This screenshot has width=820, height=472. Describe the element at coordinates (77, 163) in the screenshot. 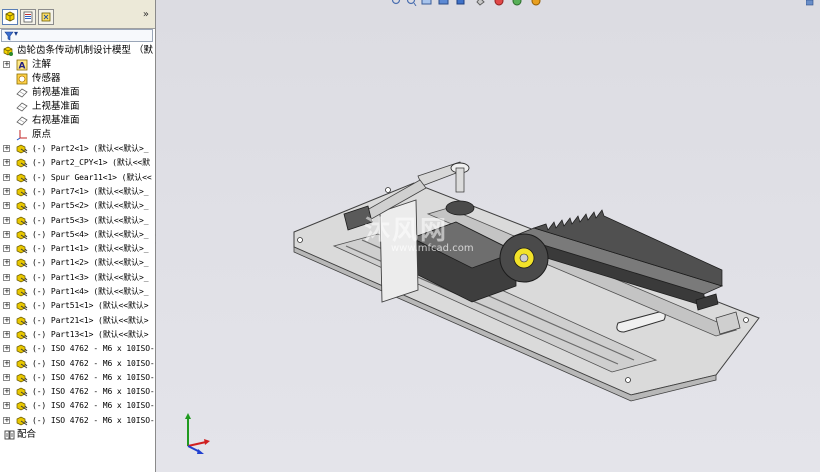

I see `tree-item-component: + (-) Part2_CPY<1> (默认<<默` at that location.